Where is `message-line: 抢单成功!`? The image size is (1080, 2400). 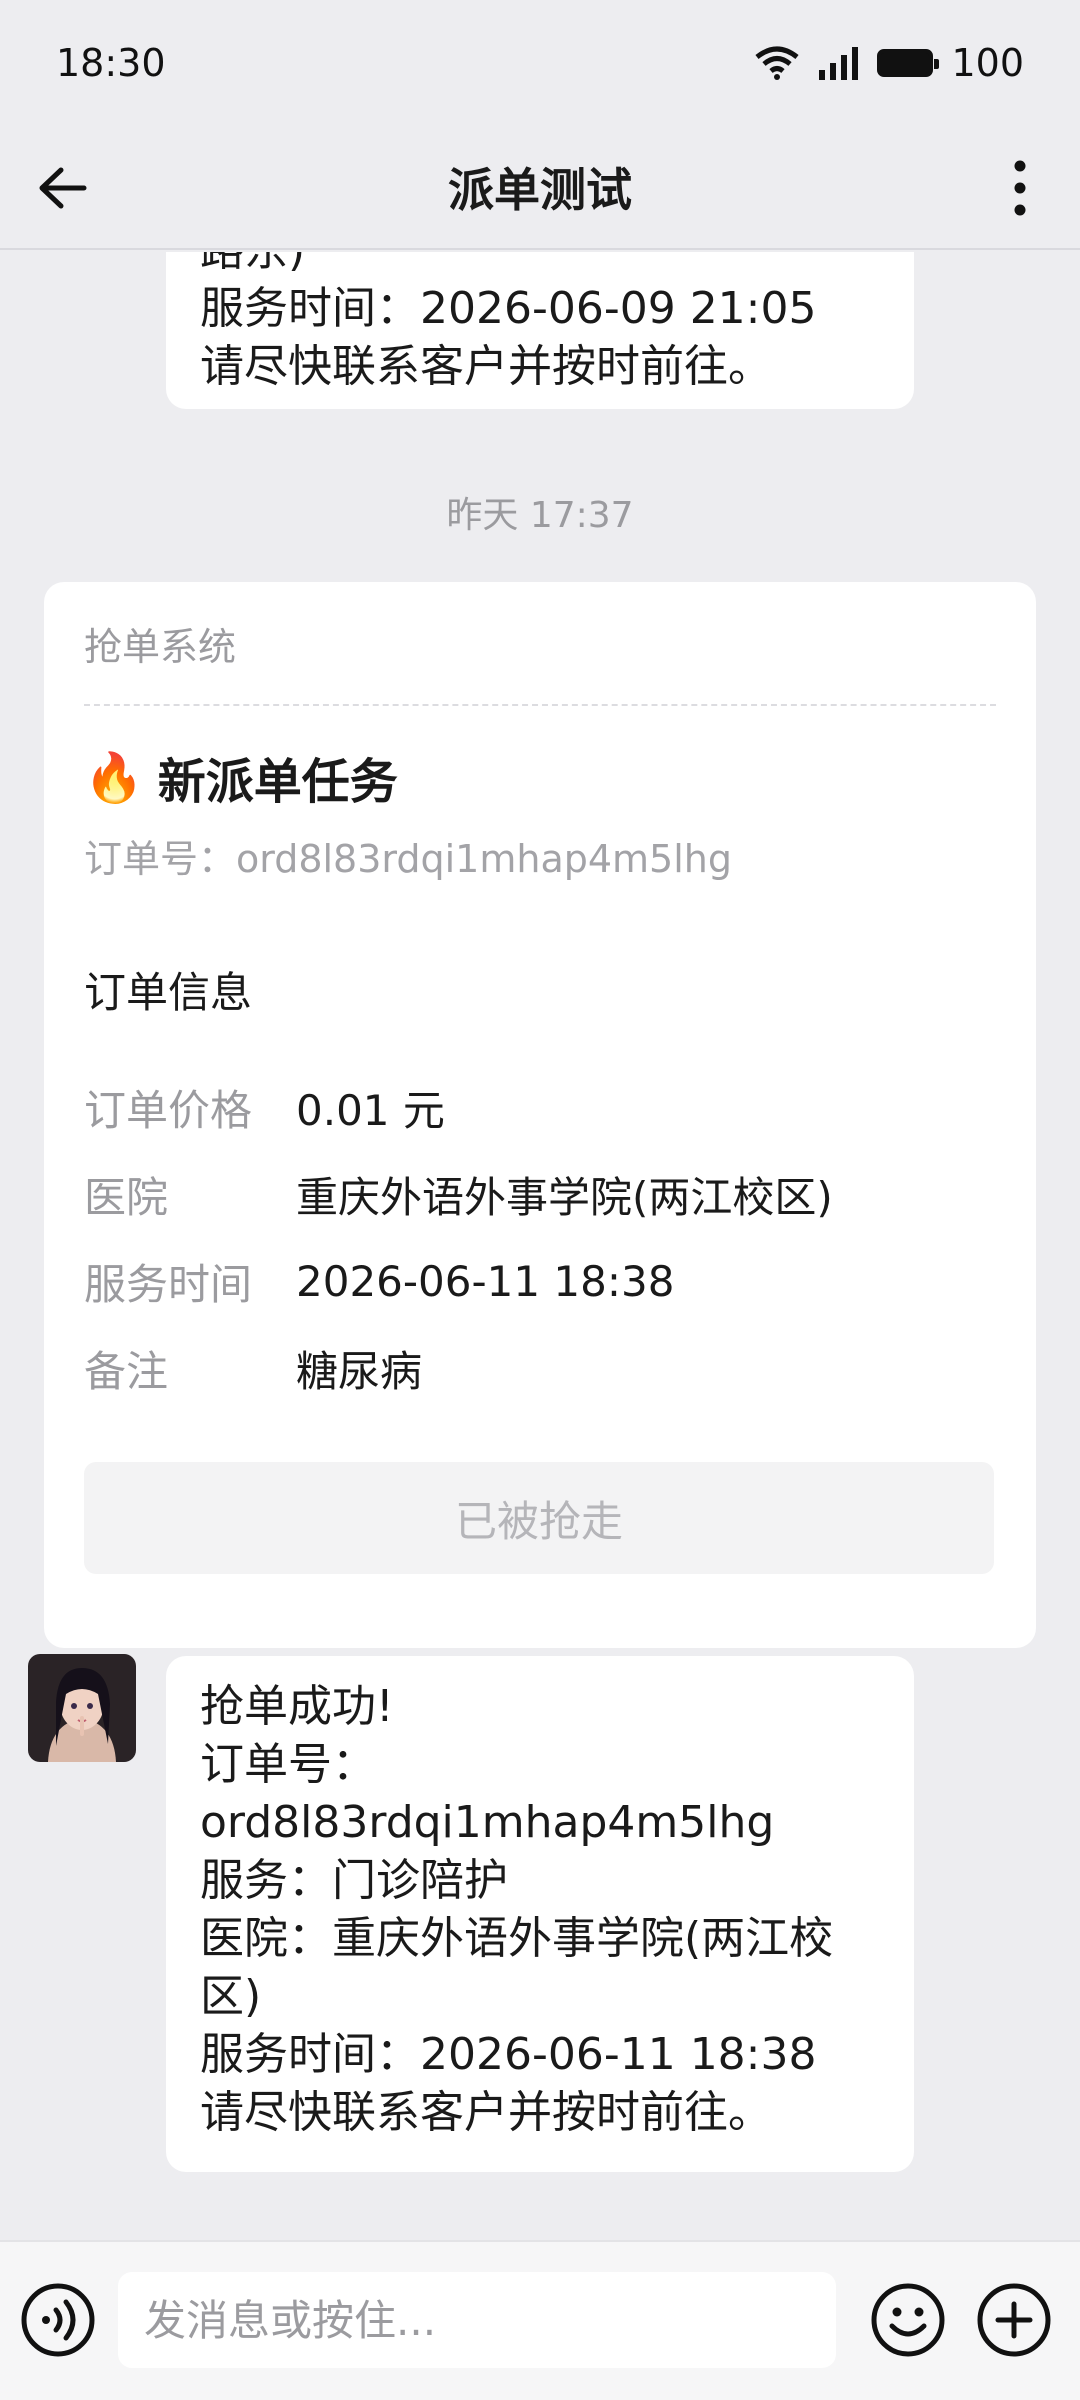 message-line: 抢单成功! is located at coordinates (297, 1706).